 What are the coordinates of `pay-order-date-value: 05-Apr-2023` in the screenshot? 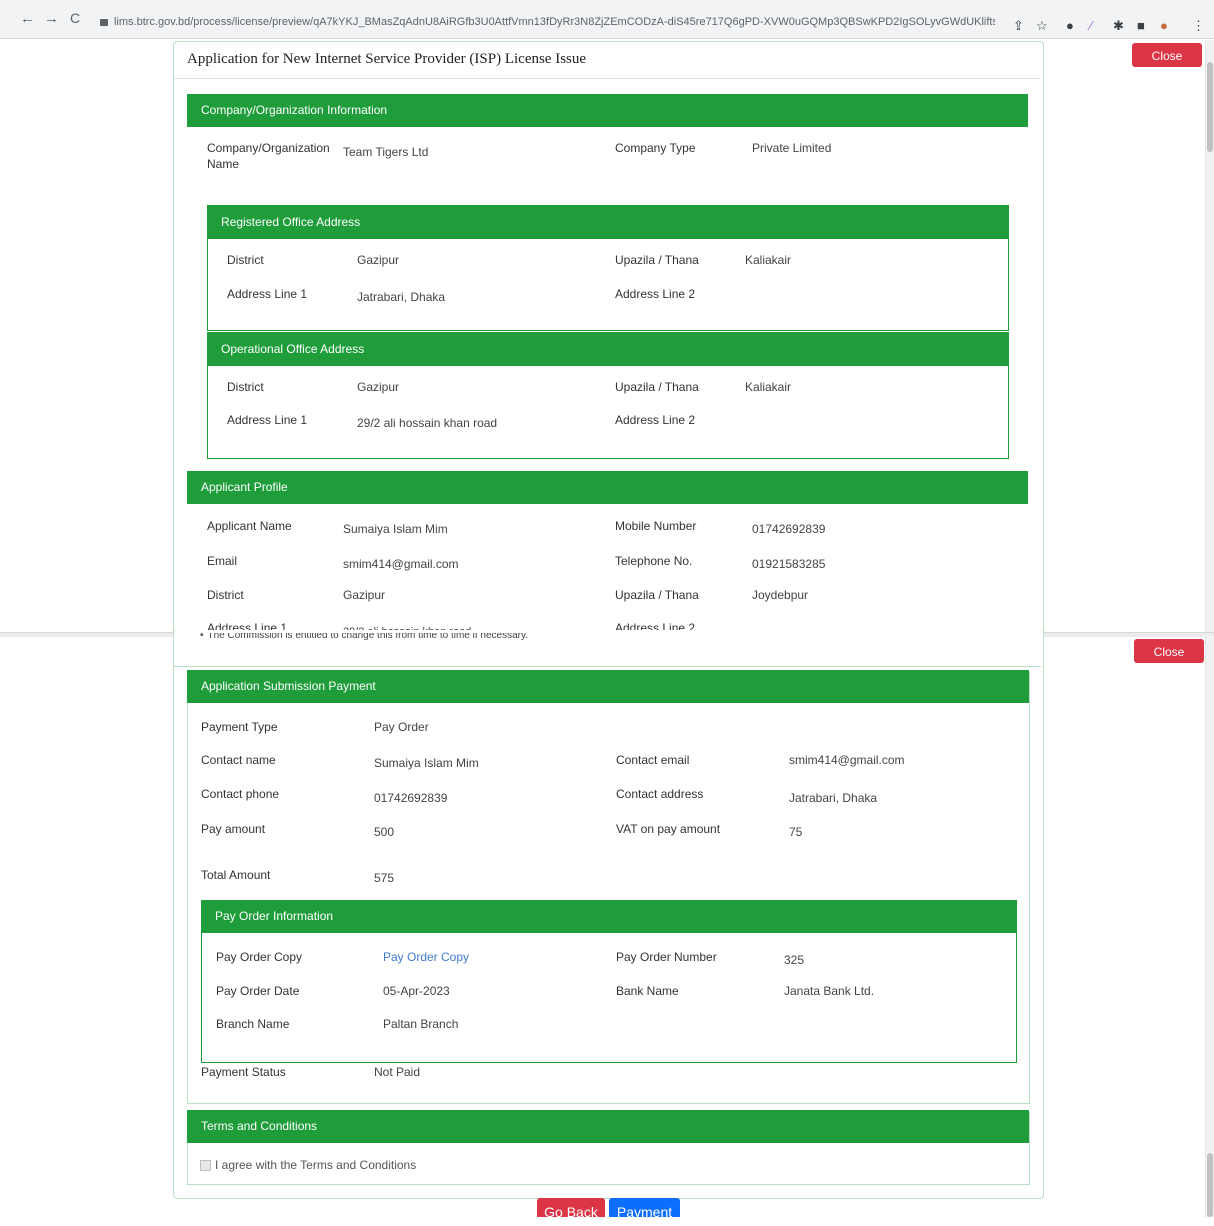 It's located at (416, 991).